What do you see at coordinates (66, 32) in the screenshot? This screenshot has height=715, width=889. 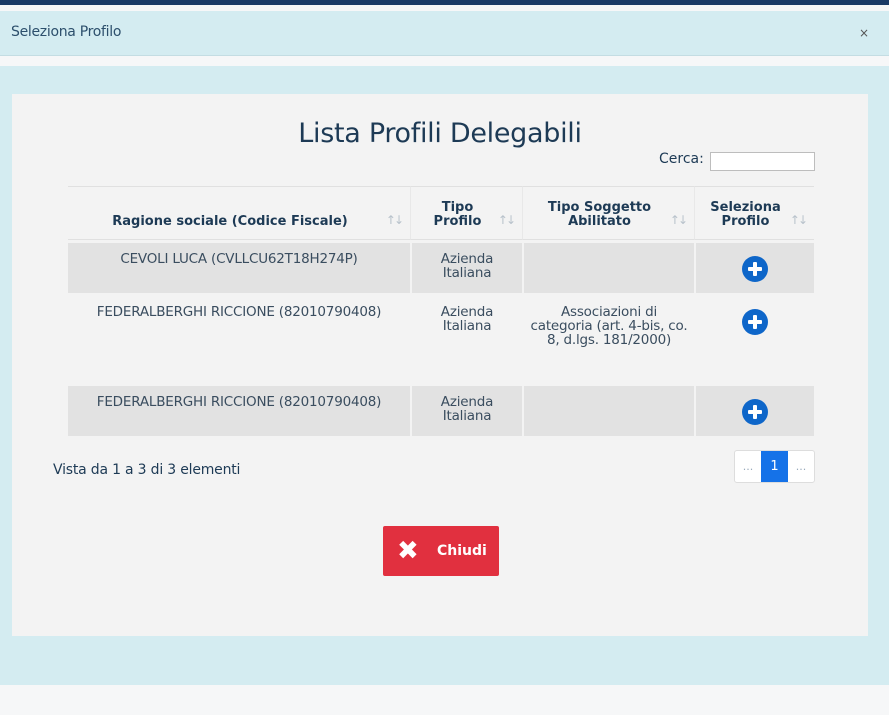 I see `dialog-title: Seleziona Profilo` at bounding box center [66, 32].